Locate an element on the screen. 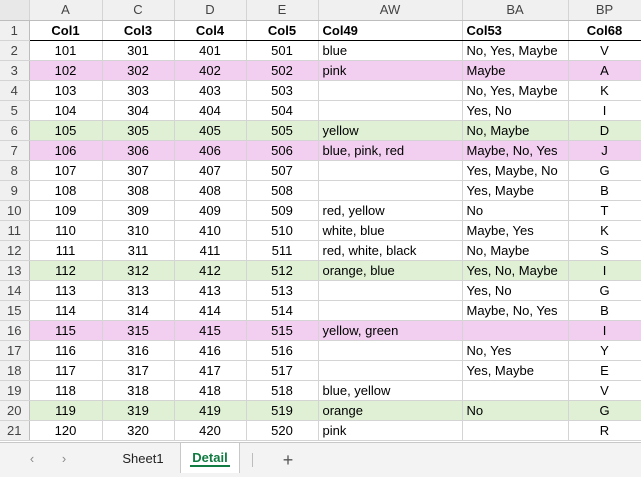 The width and height of the screenshot is (641, 477). row-header: 11 is located at coordinates (15, 230).